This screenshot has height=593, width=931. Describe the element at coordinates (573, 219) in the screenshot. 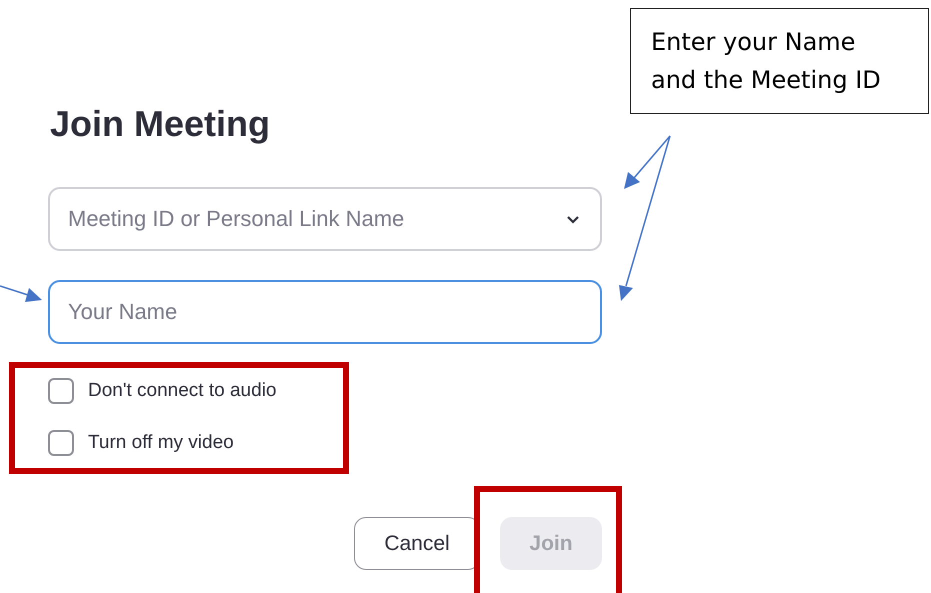

I see `chevron-down-icon` at that location.